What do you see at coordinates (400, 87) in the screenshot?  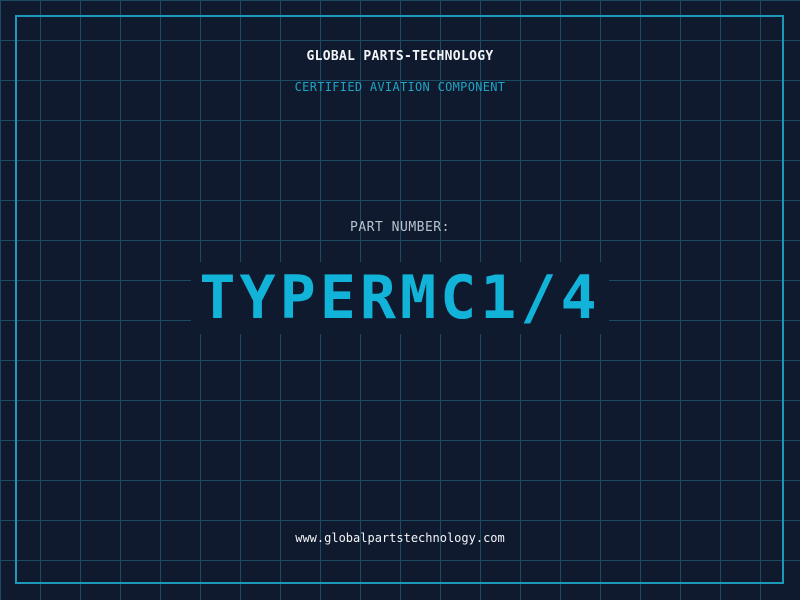 I see `certification-subtitle: CERTIFIED AVIATION COMPONENT` at bounding box center [400, 87].